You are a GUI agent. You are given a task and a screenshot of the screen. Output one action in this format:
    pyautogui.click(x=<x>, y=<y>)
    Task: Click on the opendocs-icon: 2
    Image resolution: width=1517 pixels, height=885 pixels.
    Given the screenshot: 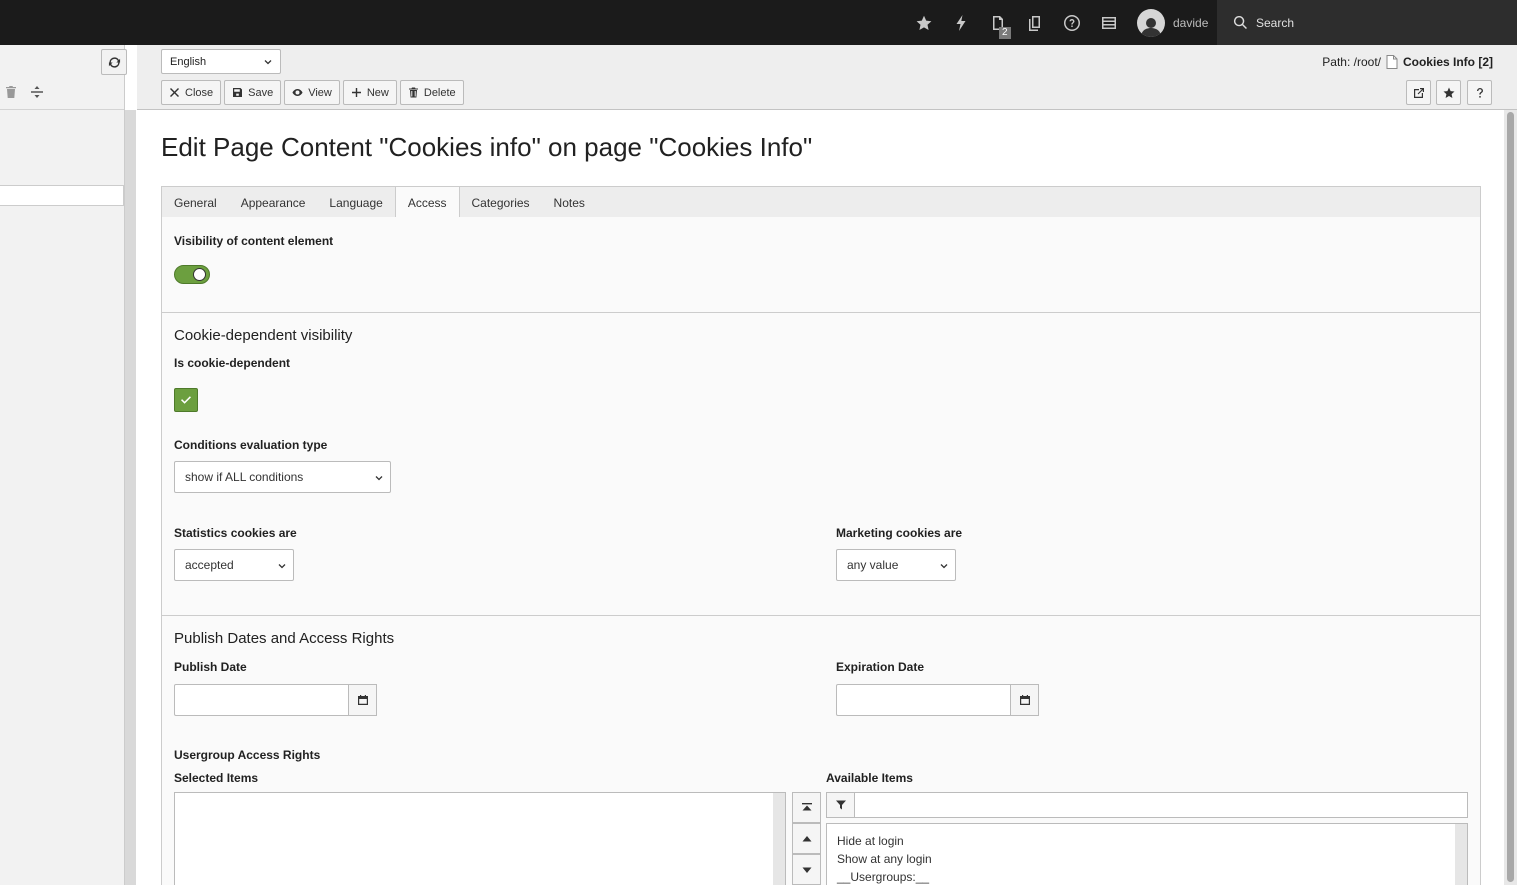 What is the action you would take?
    pyautogui.click(x=997, y=22)
    